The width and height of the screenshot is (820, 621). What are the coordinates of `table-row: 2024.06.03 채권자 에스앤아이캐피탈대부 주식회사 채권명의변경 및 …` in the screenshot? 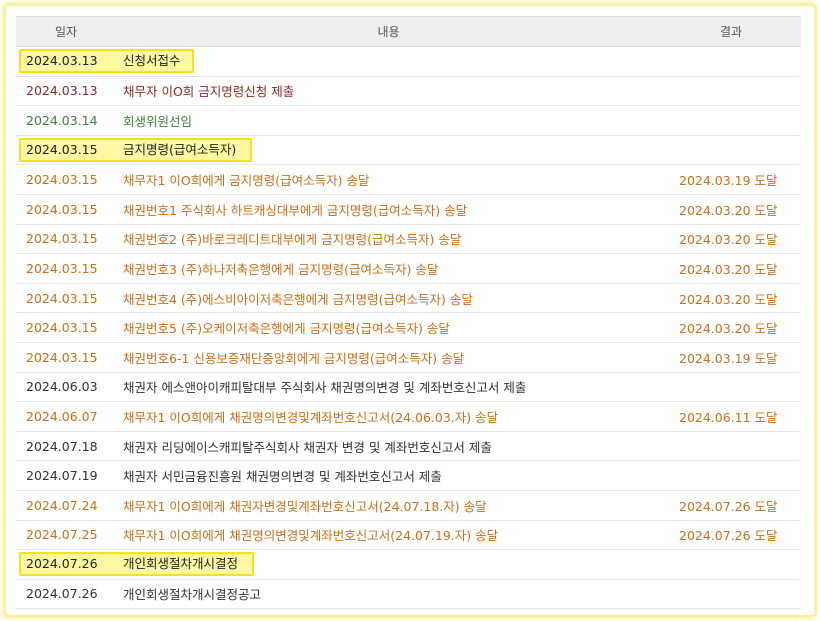 It's located at (408, 387).